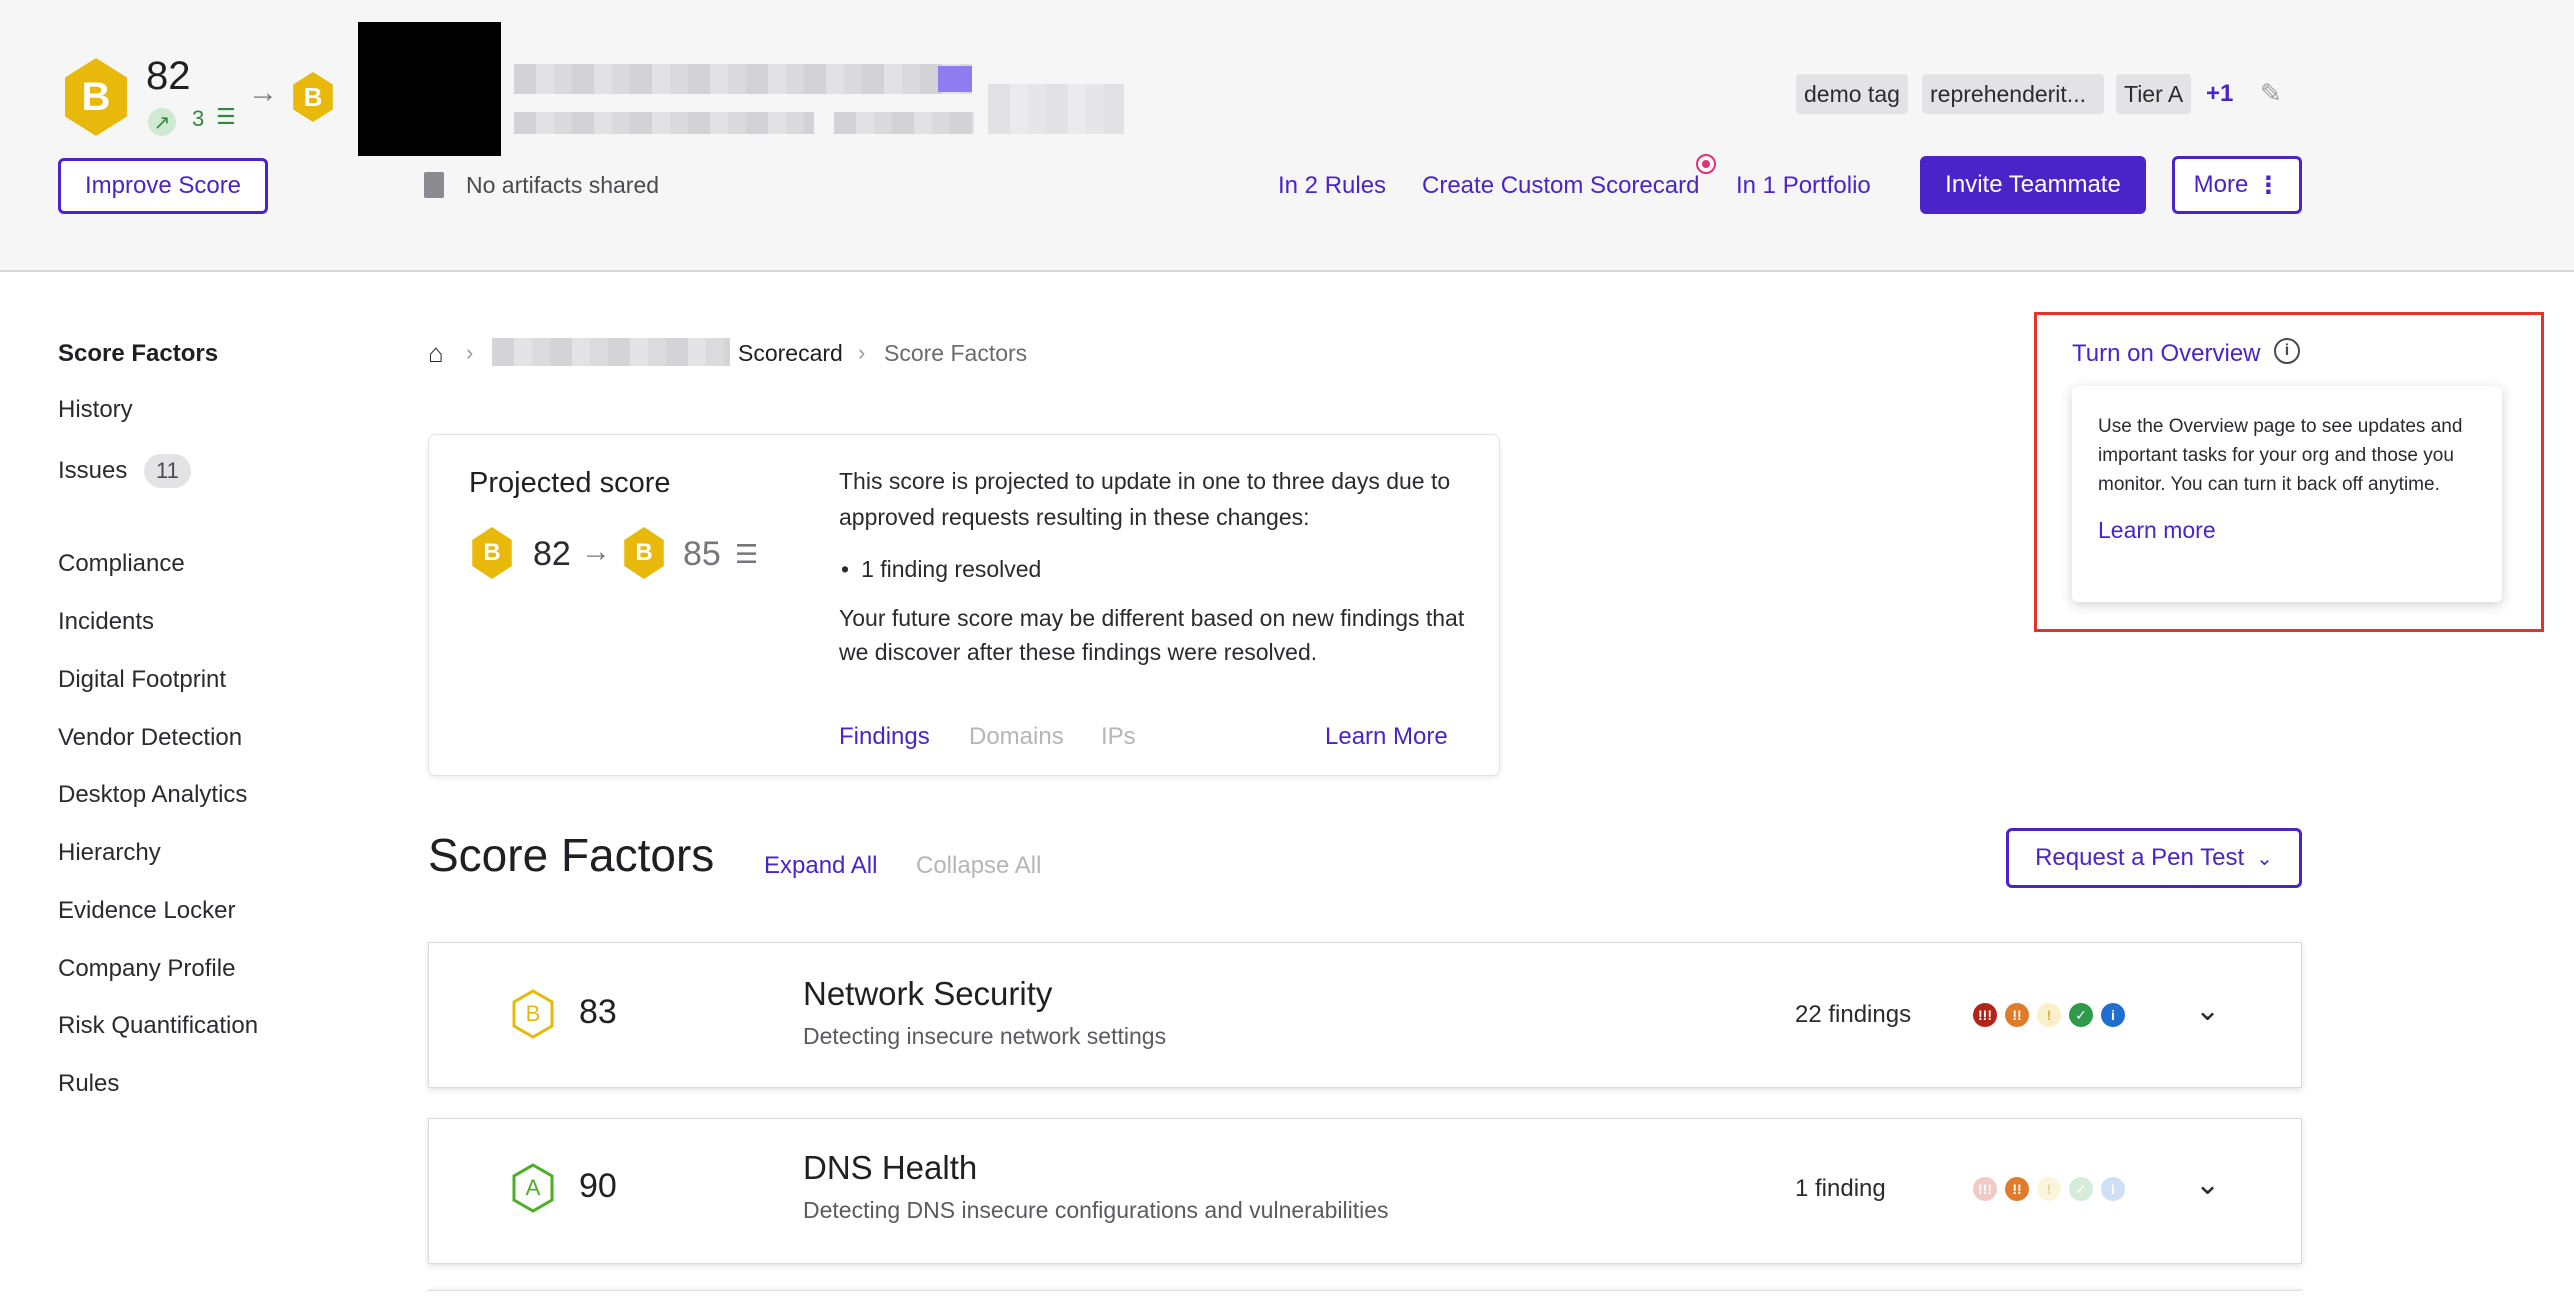  I want to click on breadcrumb-scorecard: Scorecard, so click(790, 353).